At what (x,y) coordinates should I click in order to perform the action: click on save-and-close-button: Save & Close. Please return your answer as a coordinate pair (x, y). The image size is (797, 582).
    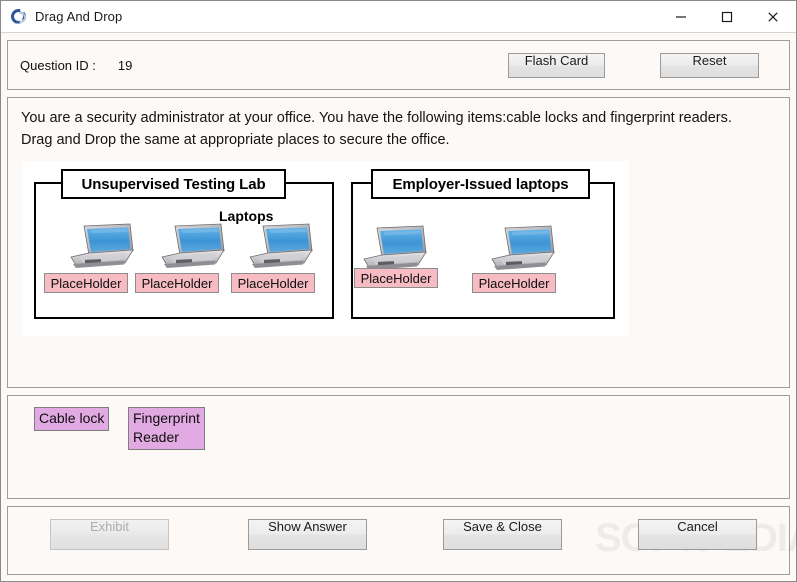
    Looking at the image, I should click on (502, 534).